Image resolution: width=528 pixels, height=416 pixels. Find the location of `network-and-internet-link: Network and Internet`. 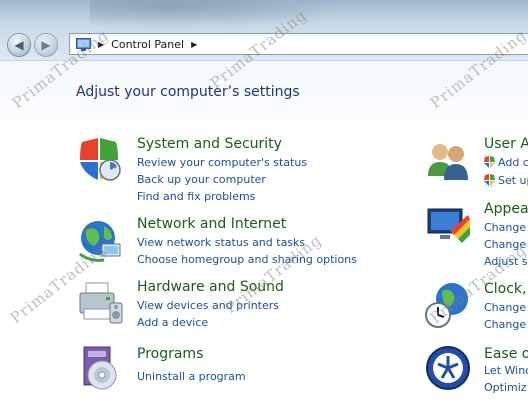

network-and-internet-link: Network and Internet is located at coordinates (211, 224).